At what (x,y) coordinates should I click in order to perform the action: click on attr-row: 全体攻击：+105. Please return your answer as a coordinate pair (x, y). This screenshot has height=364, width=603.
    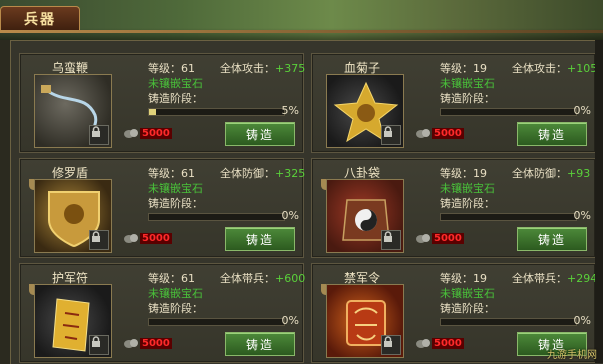
    Looking at the image, I should click on (554, 68).